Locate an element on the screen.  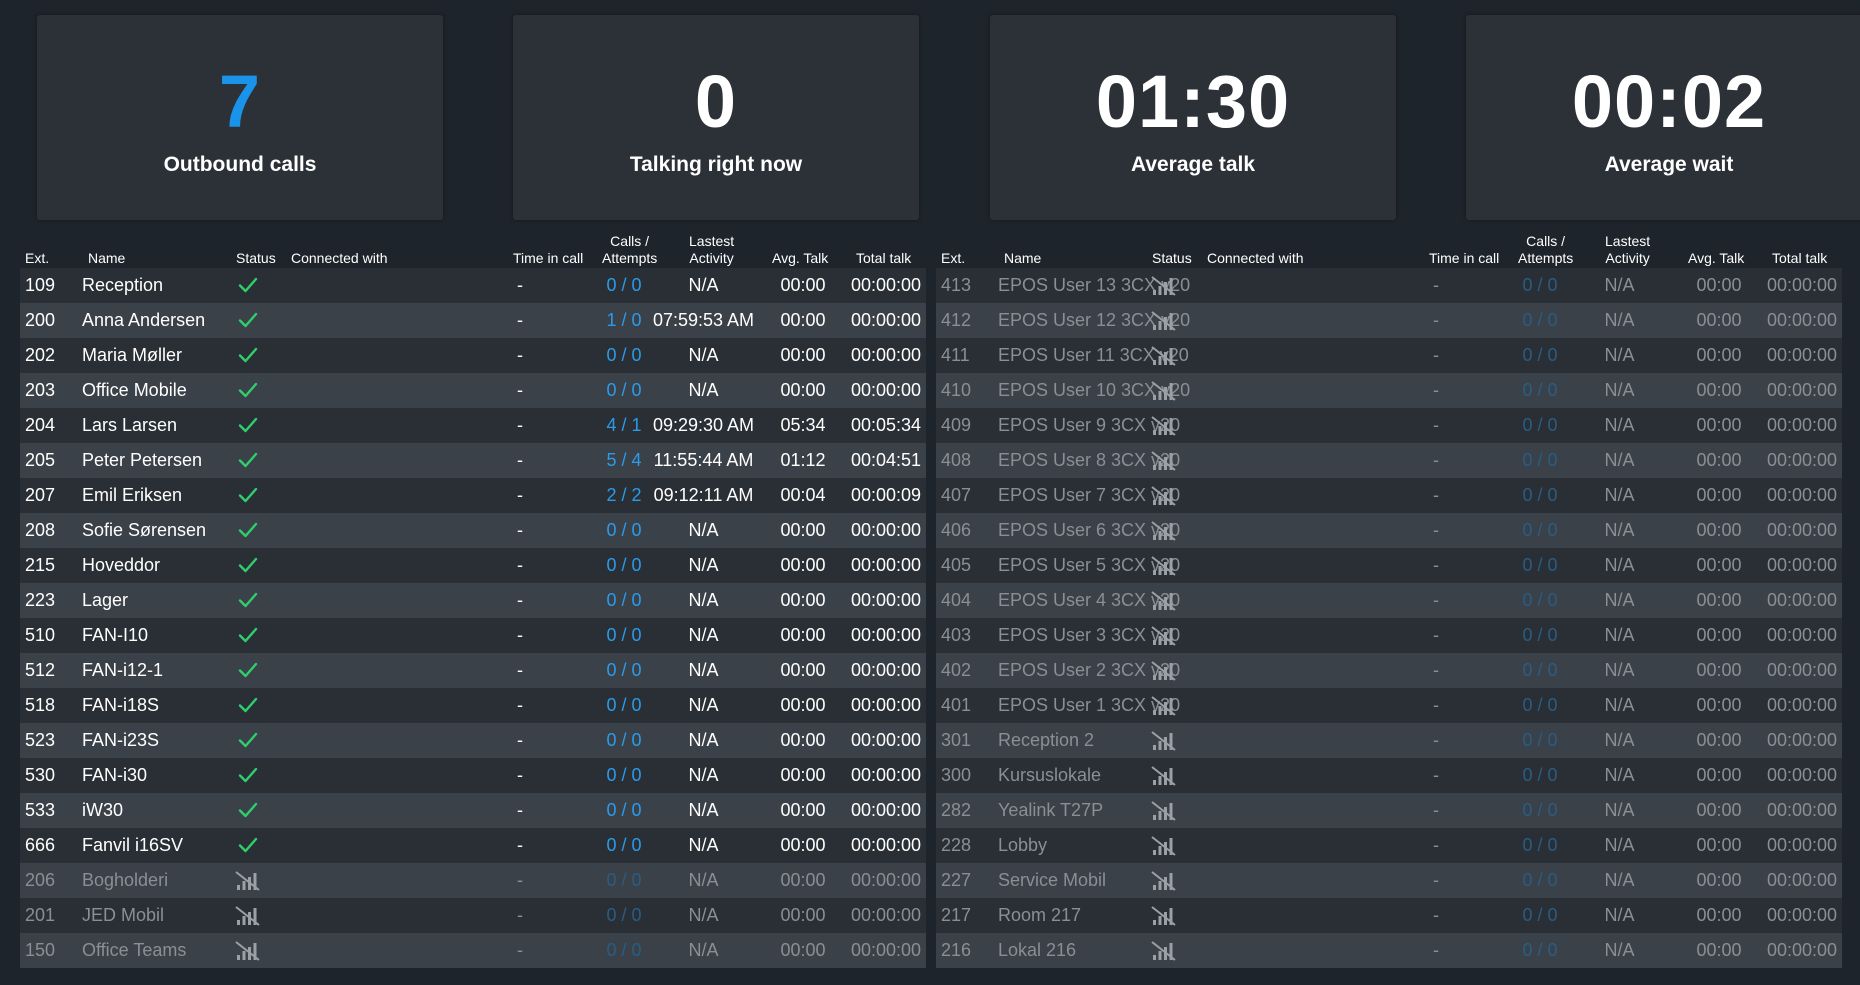
table-row: 282 Yealink T27P - 0 / 0 N/A 00:00 00:00:00 is located at coordinates (1389, 810).